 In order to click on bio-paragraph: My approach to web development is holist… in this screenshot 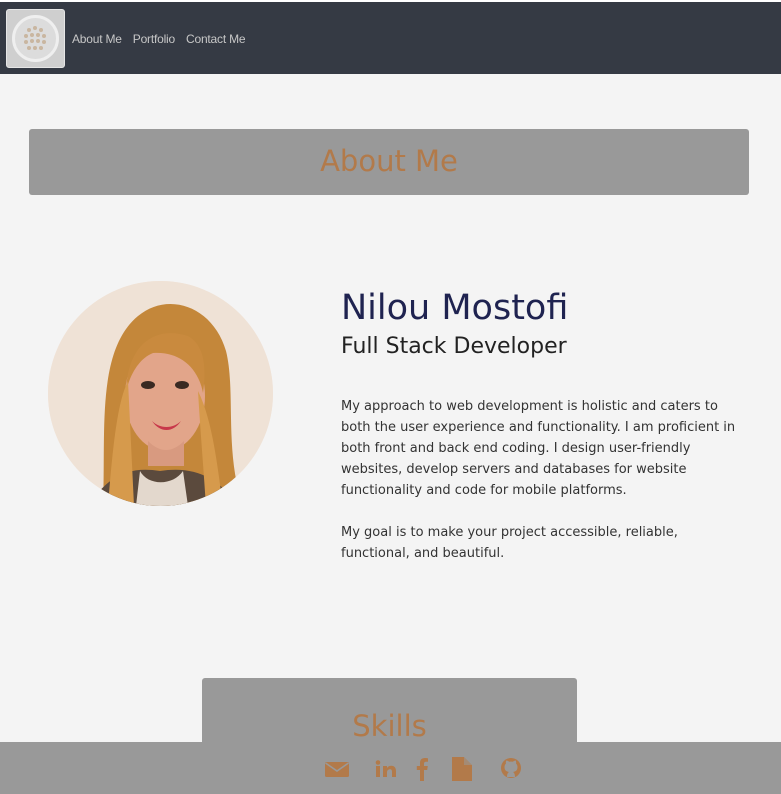, I will do `click(538, 448)`.